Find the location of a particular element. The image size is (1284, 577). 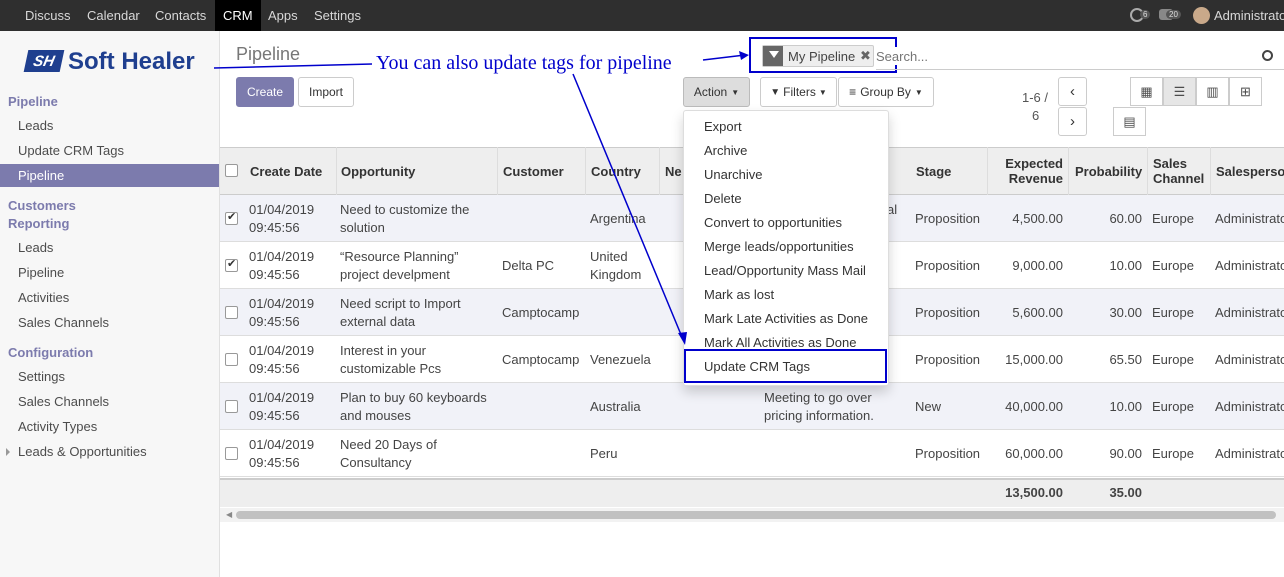

annotation-arrow-to-menu is located at coordinates (627, 205).